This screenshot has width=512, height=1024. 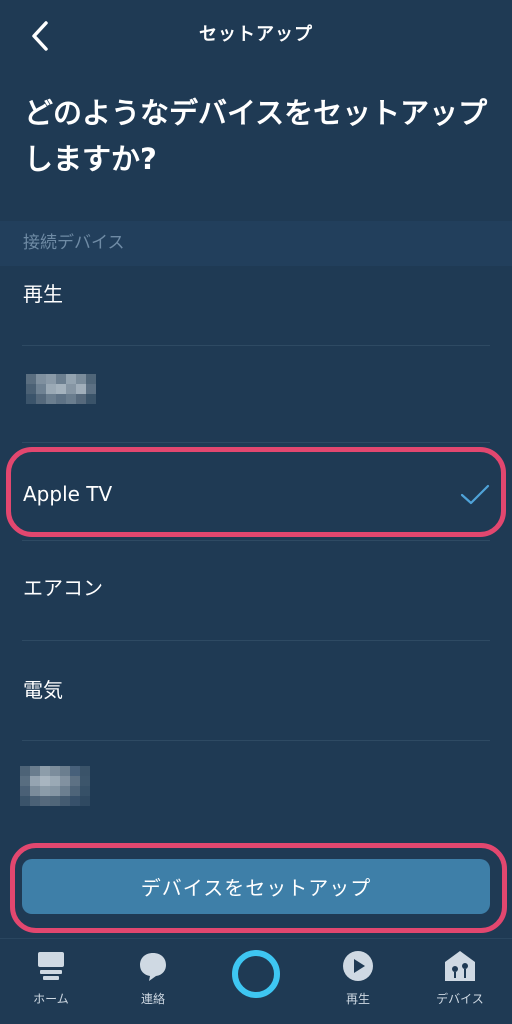 What do you see at coordinates (153, 966) in the screenshot?
I see `chat-bubble-icon` at bounding box center [153, 966].